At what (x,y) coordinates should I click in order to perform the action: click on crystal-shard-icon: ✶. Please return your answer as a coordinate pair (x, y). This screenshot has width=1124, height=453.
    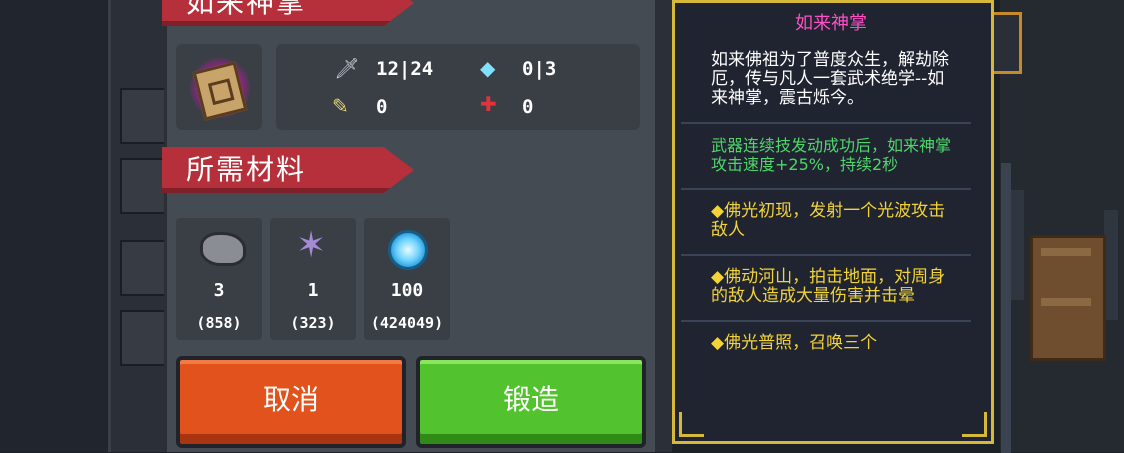
    Looking at the image, I should click on (311, 245).